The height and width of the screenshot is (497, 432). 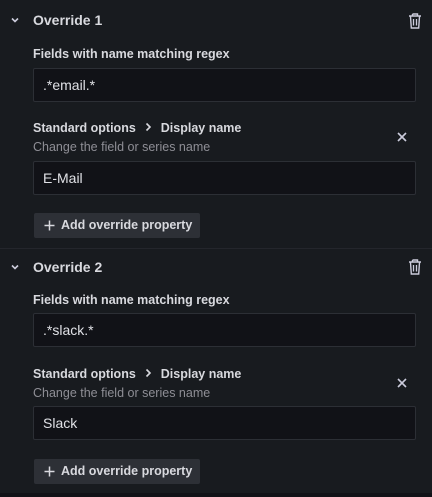 What do you see at coordinates (224, 178) in the screenshot?
I see `display-name-input: E-Mail` at bounding box center [224, 178].